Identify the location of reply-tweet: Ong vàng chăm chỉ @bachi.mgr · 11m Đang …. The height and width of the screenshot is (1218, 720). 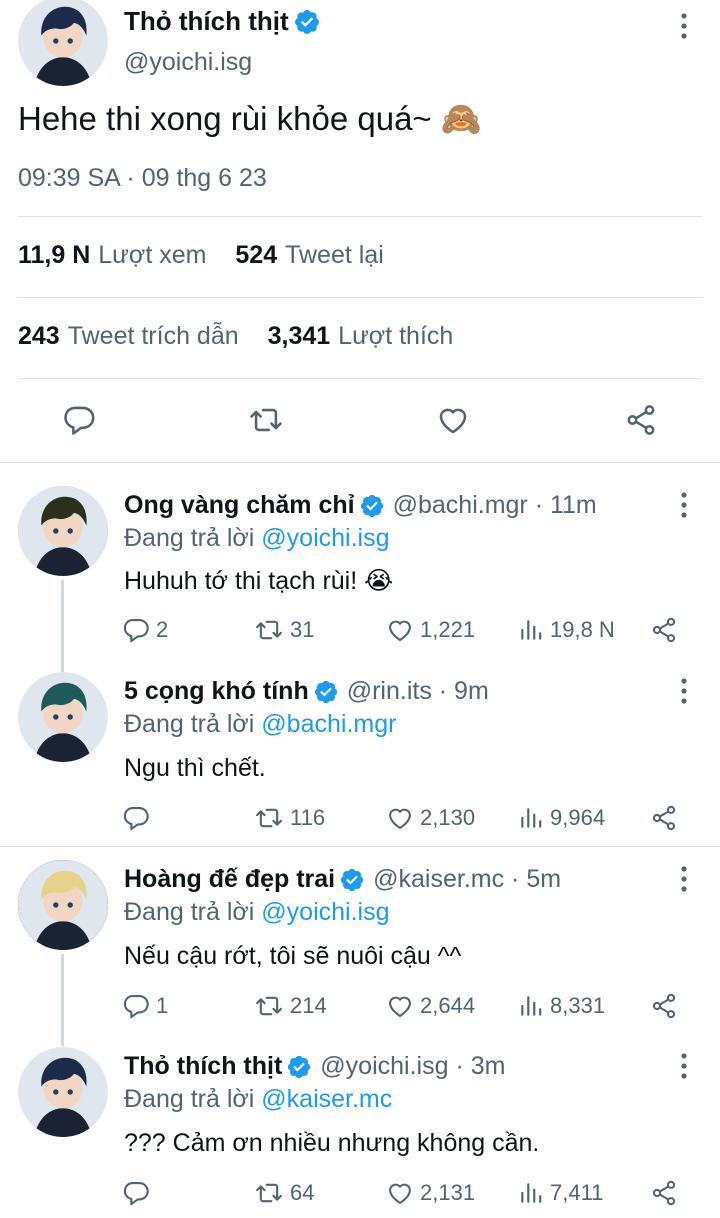
(360, 573).